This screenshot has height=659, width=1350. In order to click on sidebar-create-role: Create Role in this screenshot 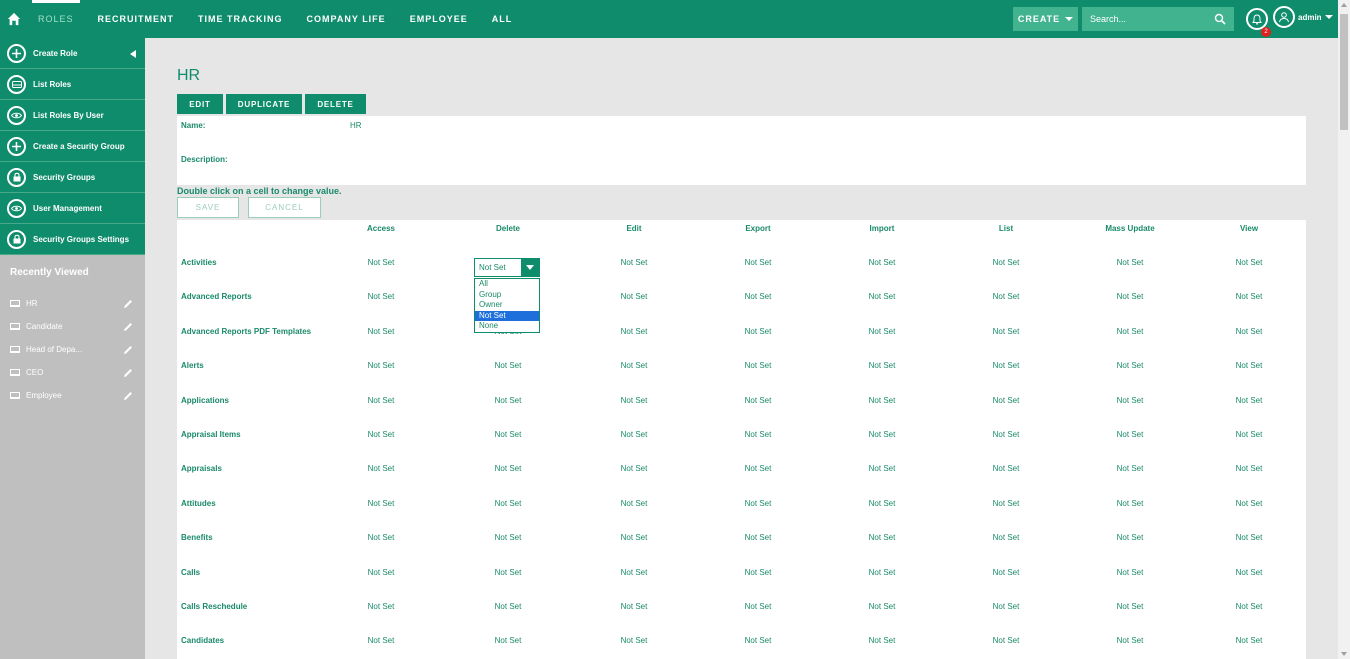, I will do `click(72, 53)`.